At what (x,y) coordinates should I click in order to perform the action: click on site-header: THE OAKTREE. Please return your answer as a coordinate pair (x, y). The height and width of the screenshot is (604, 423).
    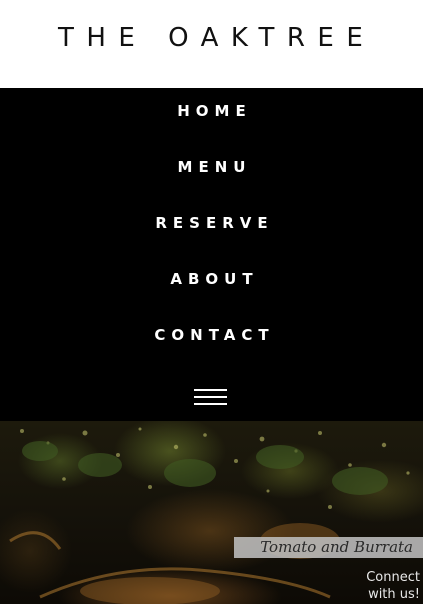
    Looking at the image, I should click on (211, 44).